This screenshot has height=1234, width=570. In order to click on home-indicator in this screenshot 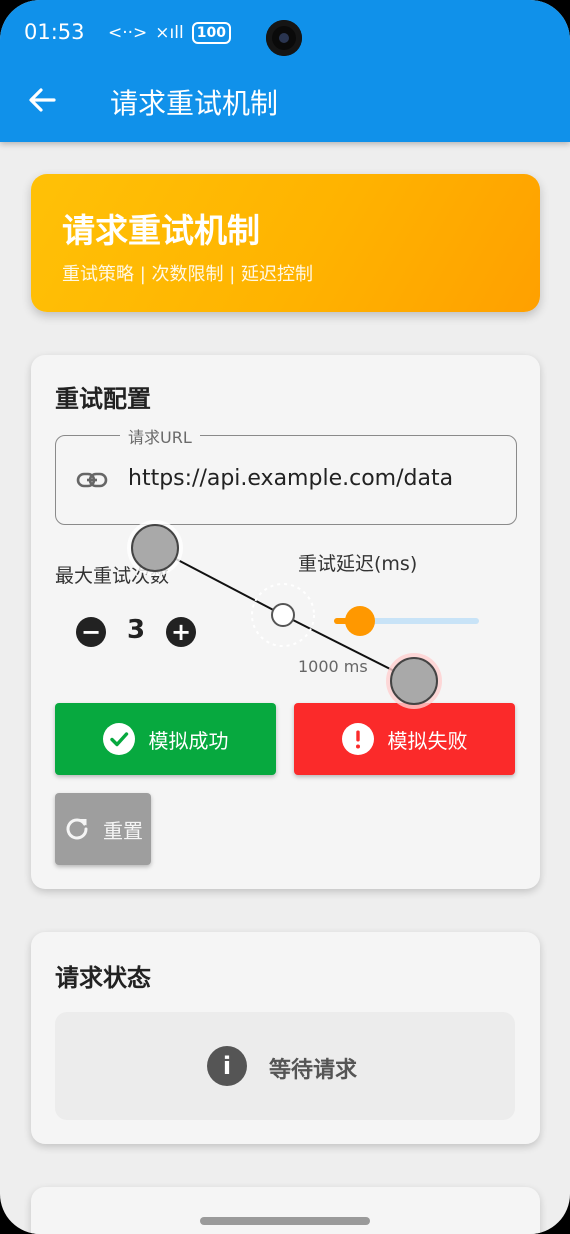, I will do `click(285, 1221)`.